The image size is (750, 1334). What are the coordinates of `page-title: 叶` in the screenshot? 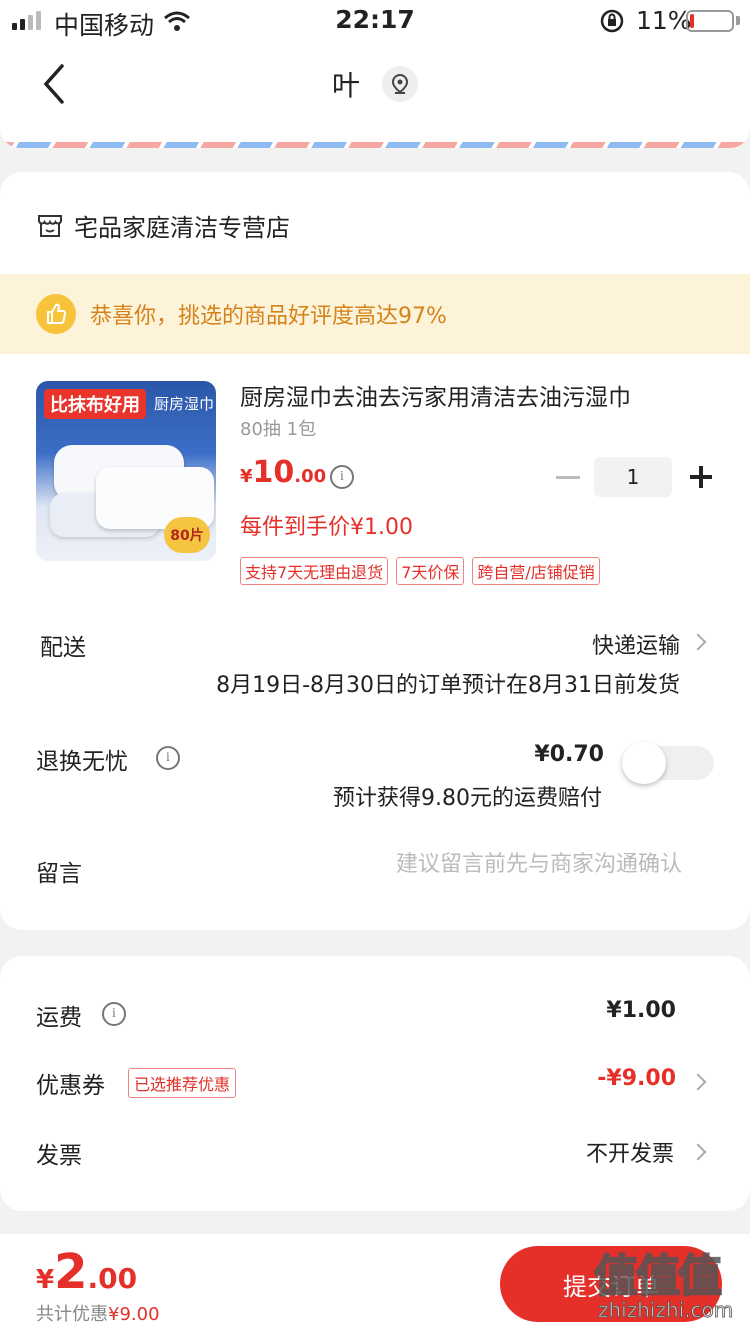 It's located at (346, 85).